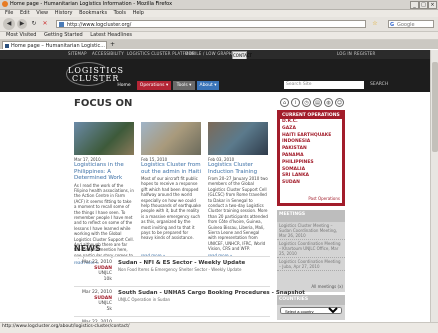 This screenshot has width=438, height=333. What do you see at coordinates (42, 13) in the screenshot?
I see `menu-view: View` at bounding box center [42, 13].